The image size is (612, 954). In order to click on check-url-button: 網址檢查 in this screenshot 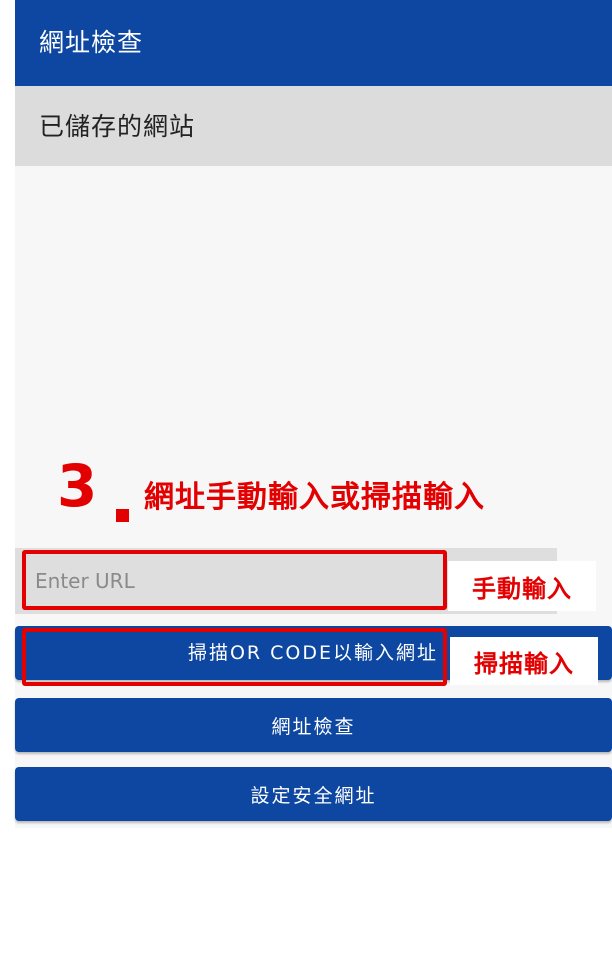, I will do `click(313, 725)`.